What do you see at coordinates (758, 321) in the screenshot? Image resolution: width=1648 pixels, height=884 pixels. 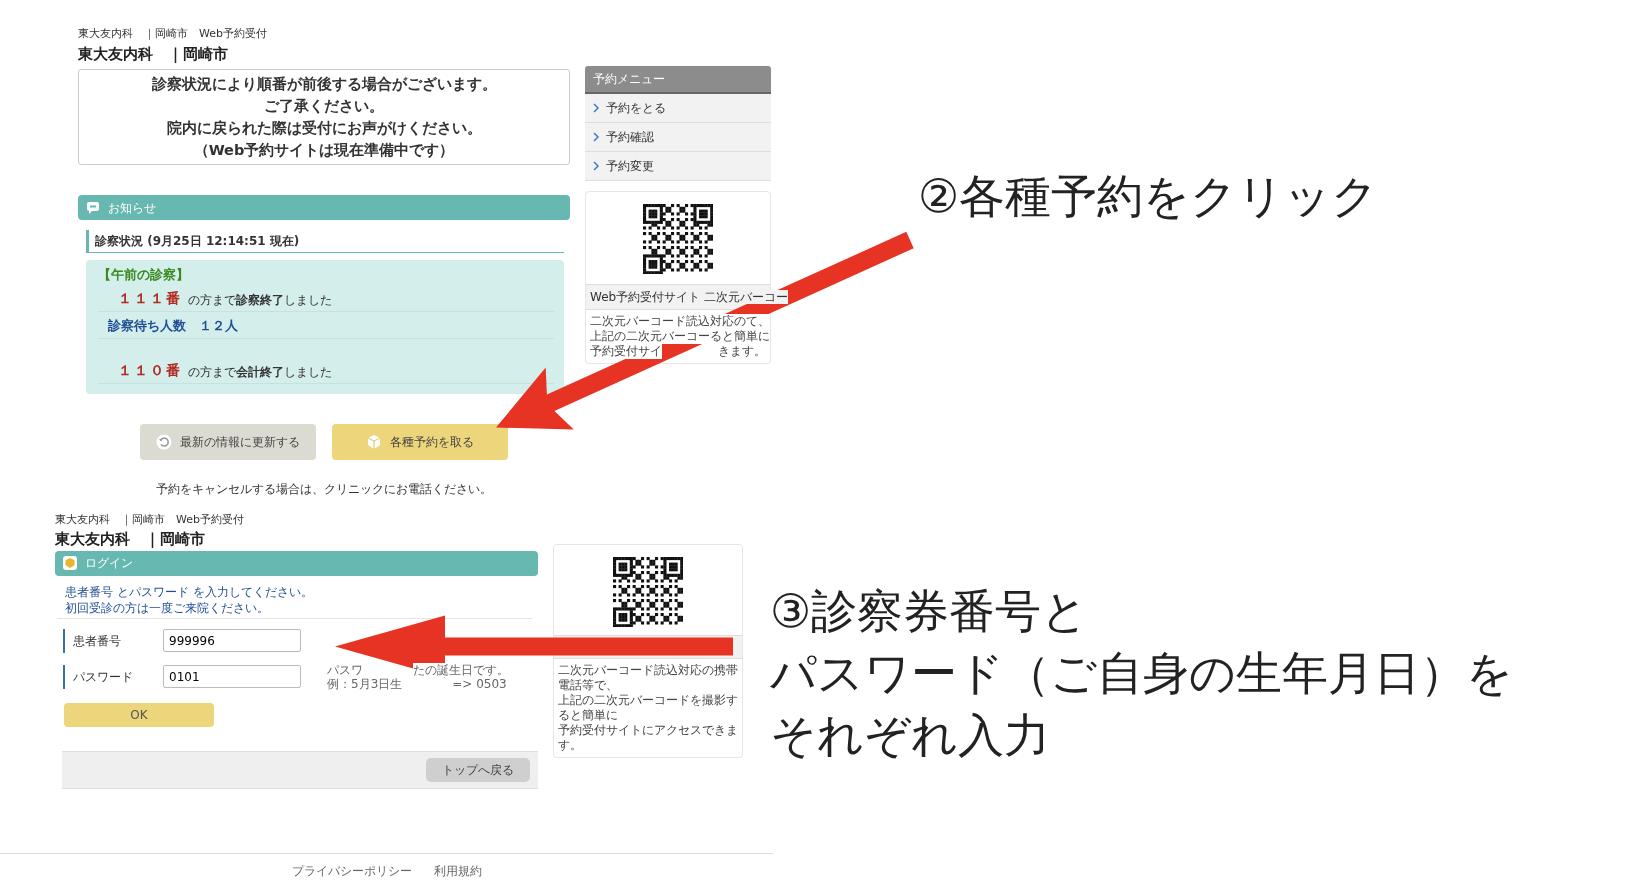 I see `qr-description: て、` at bounding box center [758, 321].